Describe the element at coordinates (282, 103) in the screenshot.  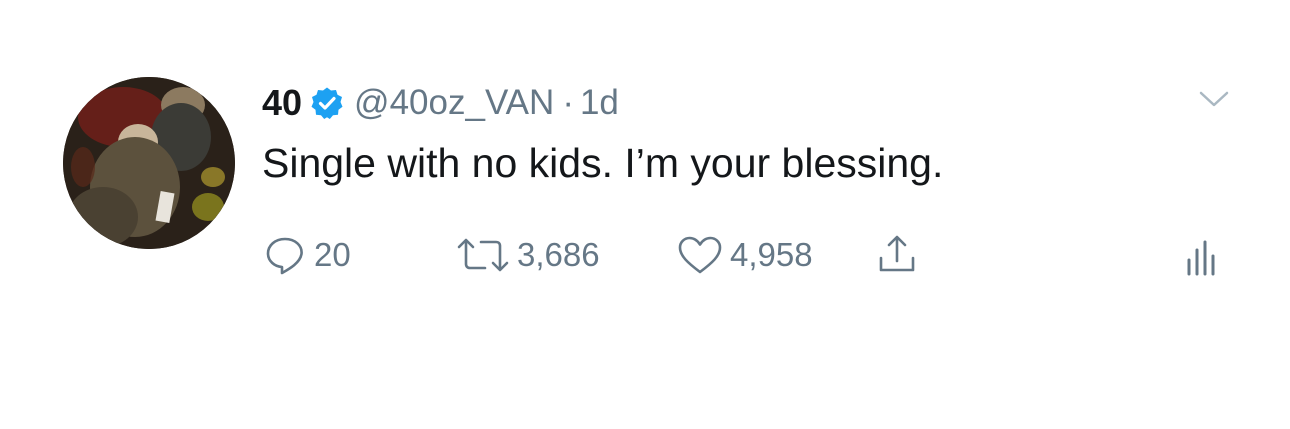
I see `display-name: 40` at that location.